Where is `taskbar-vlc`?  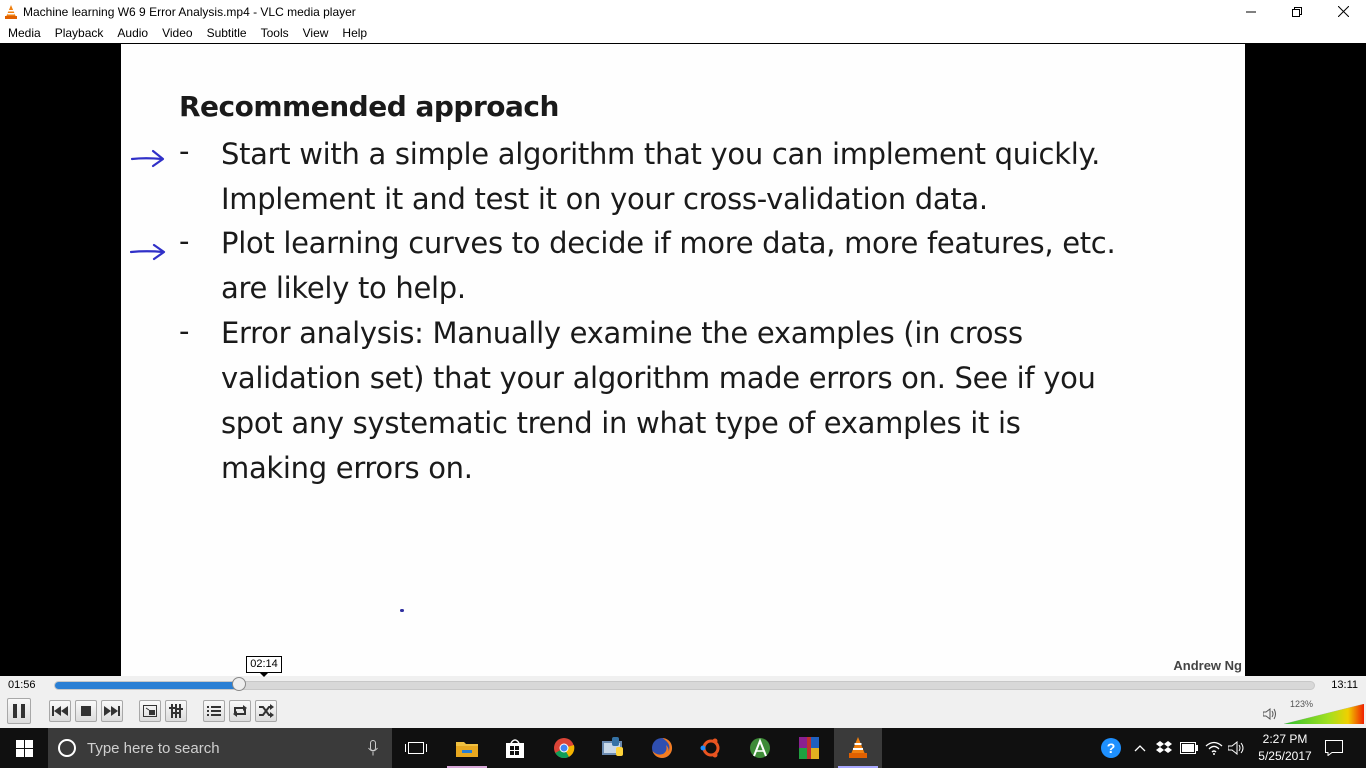
taskbar-vlc is located at coordinates (858, 748).